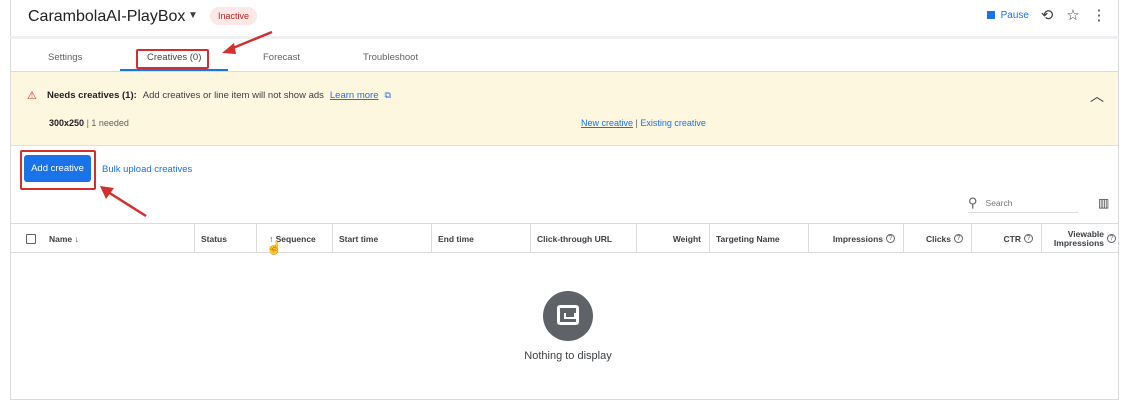 The height and width of the screenshot is (407, 1127). I want to click on inbox-icon, so click(568, 315).